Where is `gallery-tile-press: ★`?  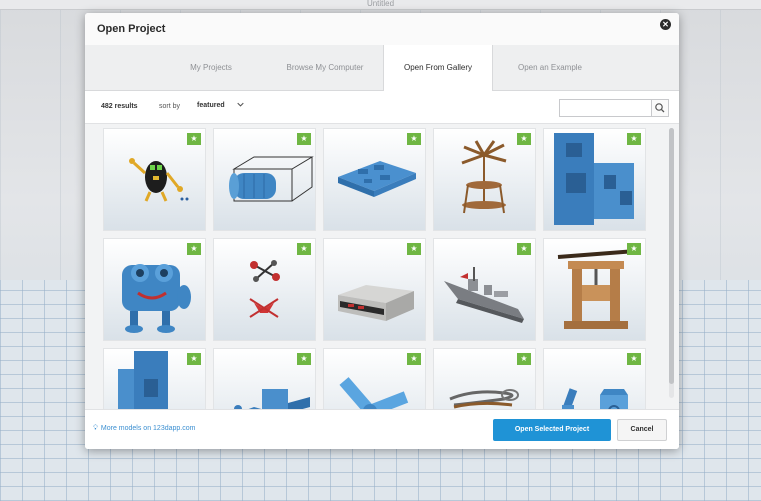 gallery-tile-press: ★ is located at coordinates (594, 289).